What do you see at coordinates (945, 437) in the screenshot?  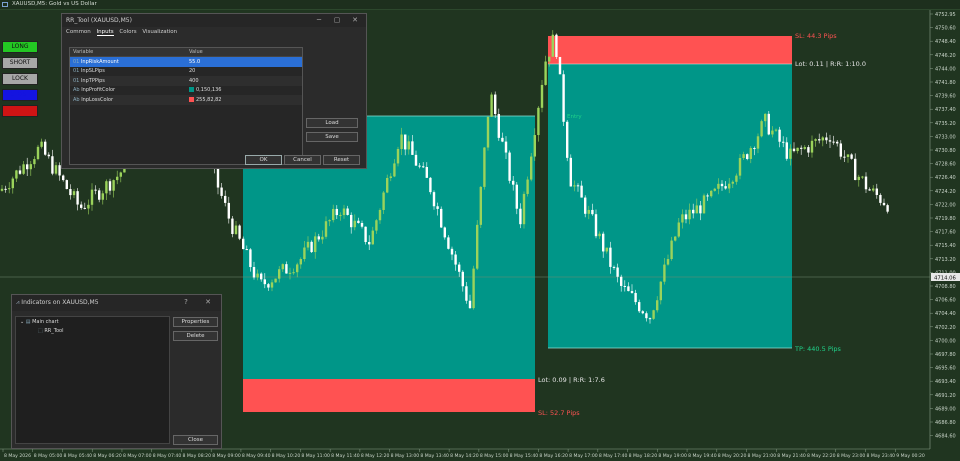 I see `price-tick-label: 4684.60` at bounding box center [945, 437].